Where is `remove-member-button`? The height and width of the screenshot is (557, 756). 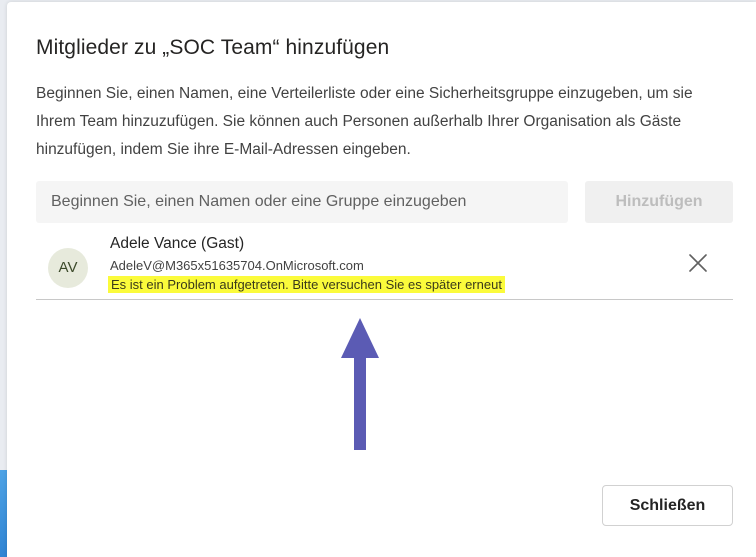 remove-member-button is located at coordinates (698, 263).